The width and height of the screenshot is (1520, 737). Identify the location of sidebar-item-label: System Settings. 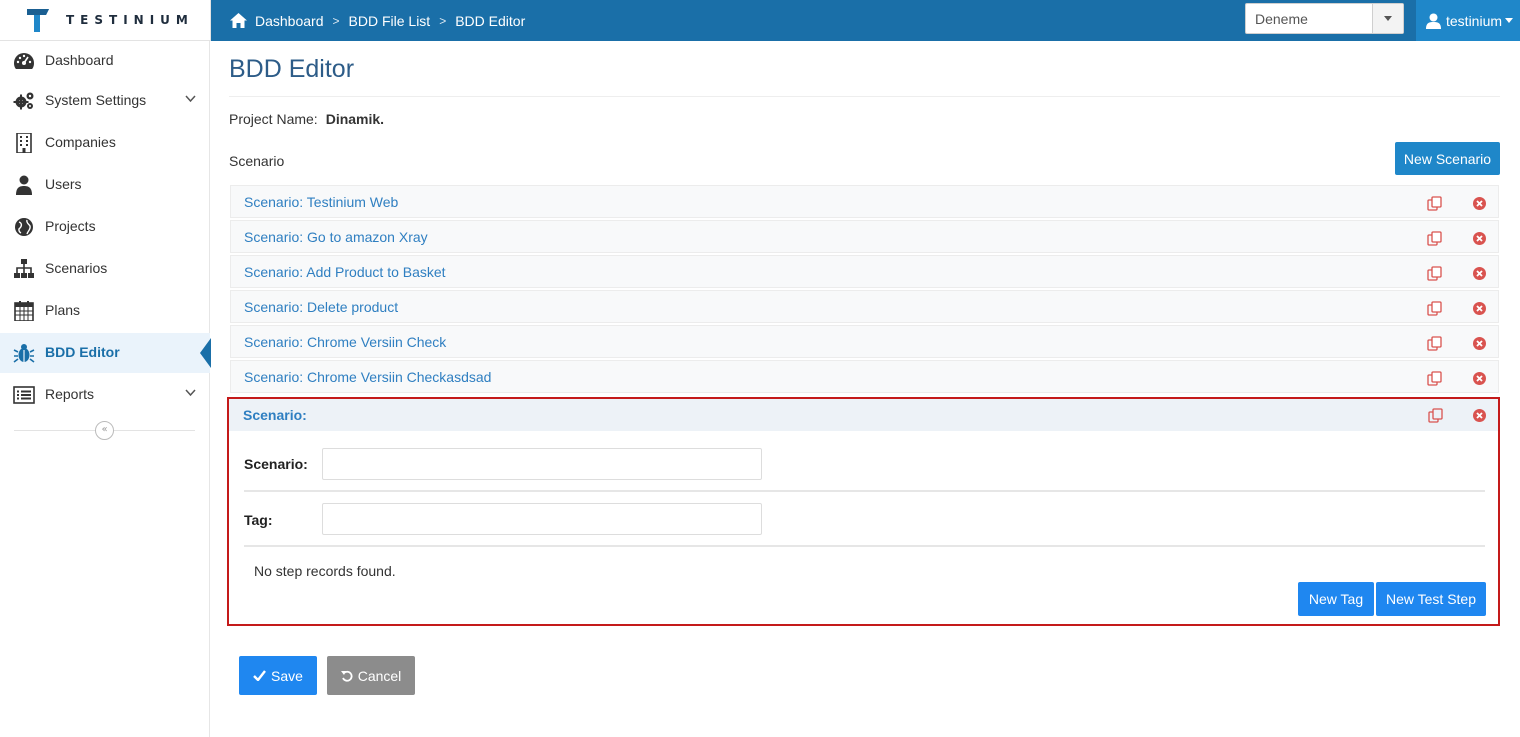
(96, 100).